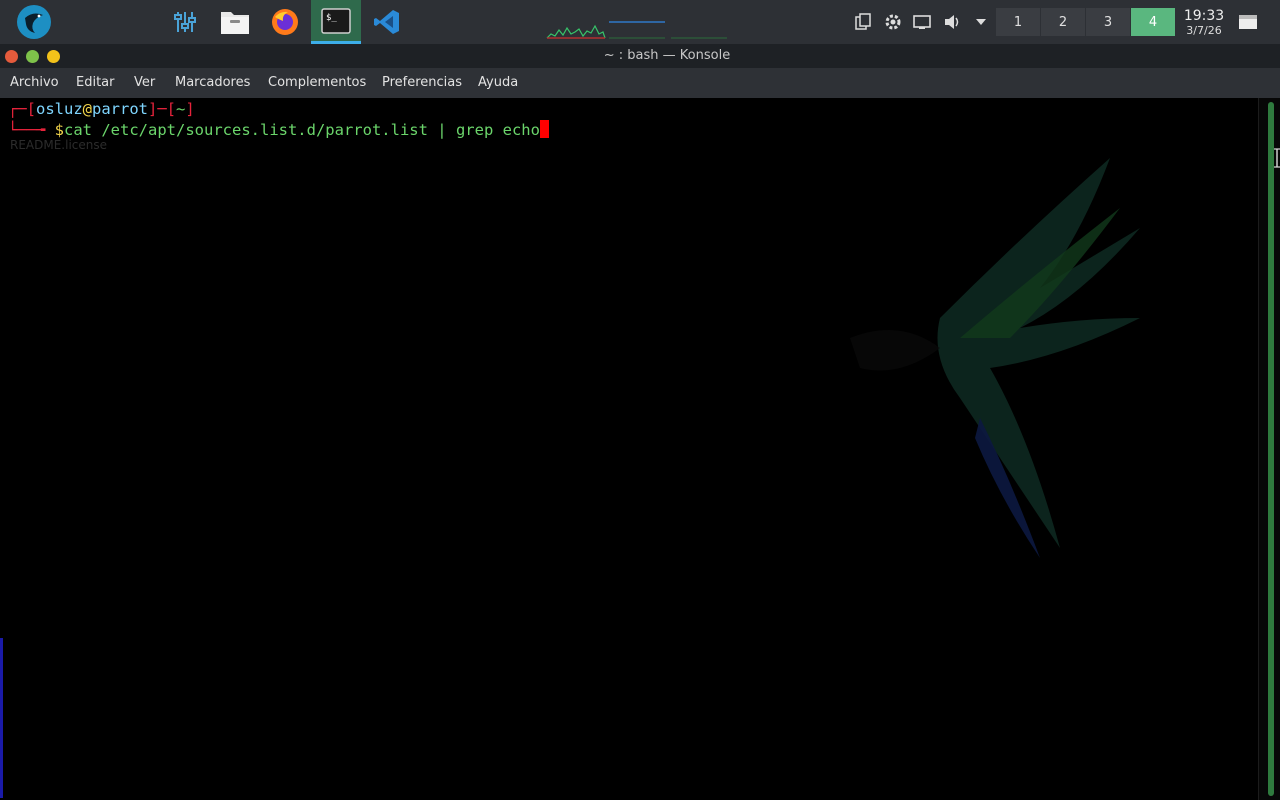  What do you see at coordinates (22, 109) in the screenshot?
I see `prompt-bracket-open: ┌─[` at bounding box center [22, 109].